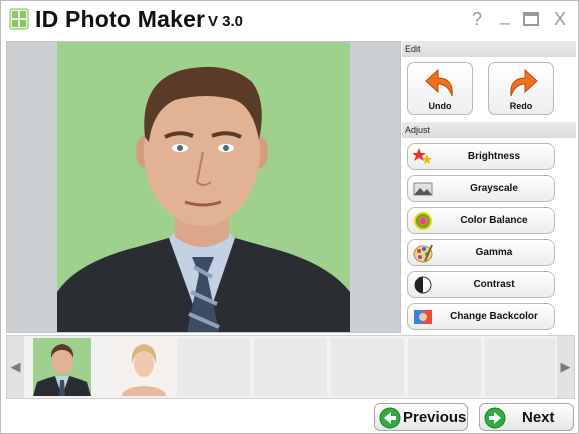  I want to click on undo-button: Undo, so click(440, 88).